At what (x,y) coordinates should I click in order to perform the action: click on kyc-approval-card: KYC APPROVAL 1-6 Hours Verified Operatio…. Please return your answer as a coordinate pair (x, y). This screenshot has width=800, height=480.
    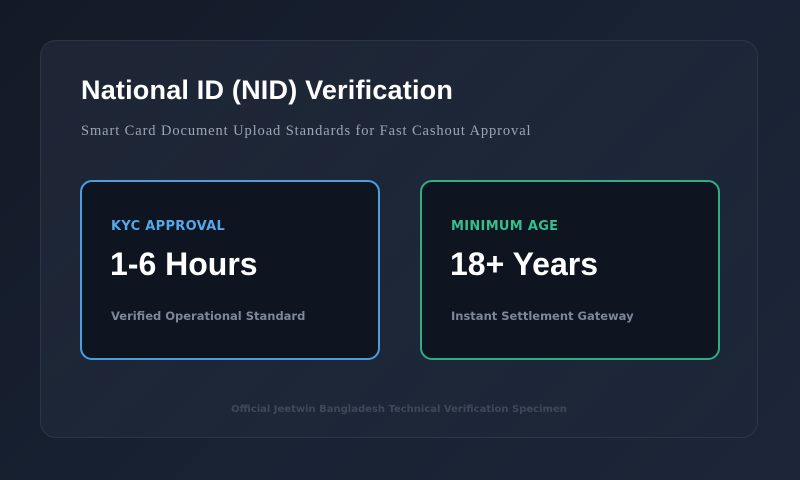
    Looking at the image, I should click on (230, 270).